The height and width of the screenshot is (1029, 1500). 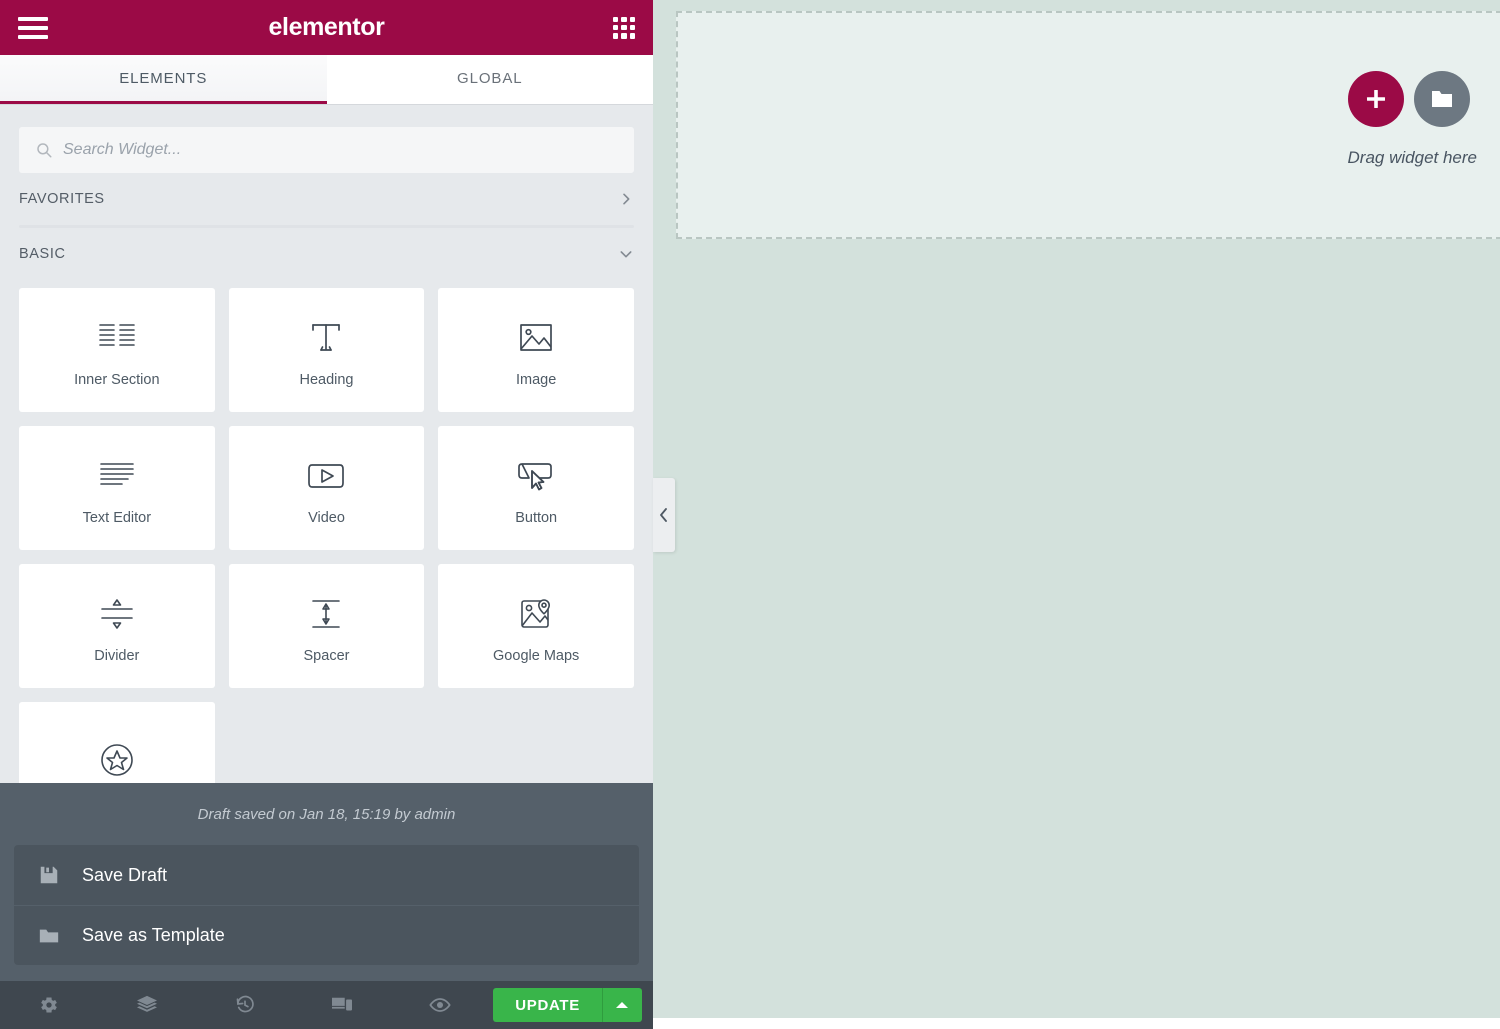 What do you see at coordinates (536, 338) in the screenshot?
I see `image-icon` at bounding box center [536, 338].